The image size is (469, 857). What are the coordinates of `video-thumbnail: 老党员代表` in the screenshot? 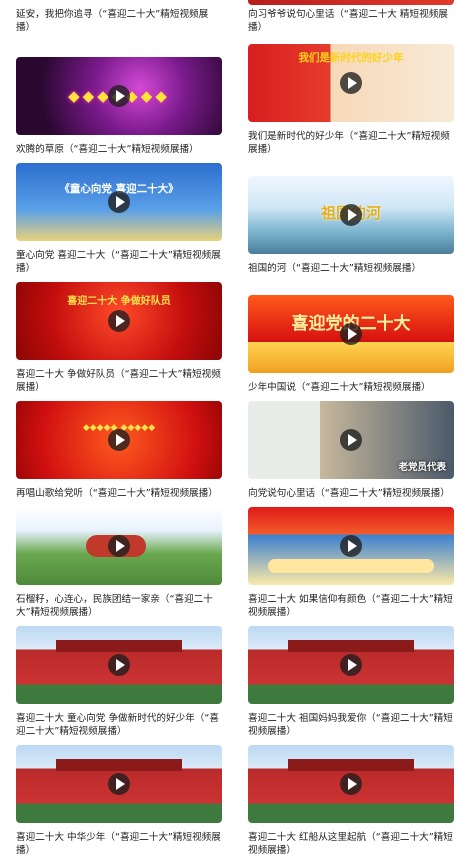 It's located at (351, 440).